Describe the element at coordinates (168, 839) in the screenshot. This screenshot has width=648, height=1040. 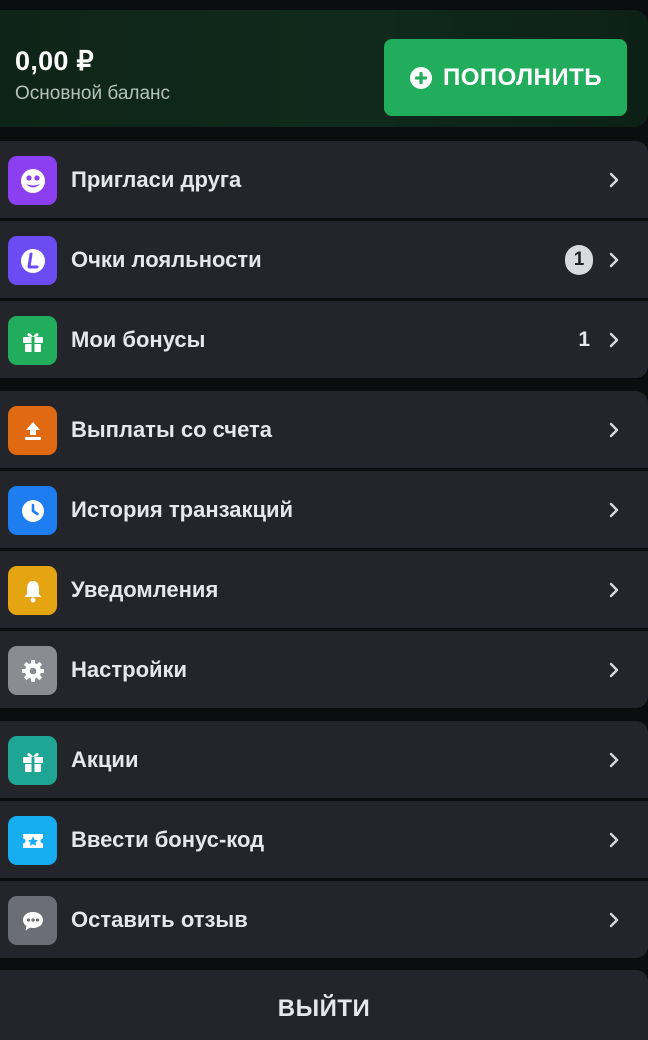
I see `menu-item-label: Ввести бонус-код` at that location.